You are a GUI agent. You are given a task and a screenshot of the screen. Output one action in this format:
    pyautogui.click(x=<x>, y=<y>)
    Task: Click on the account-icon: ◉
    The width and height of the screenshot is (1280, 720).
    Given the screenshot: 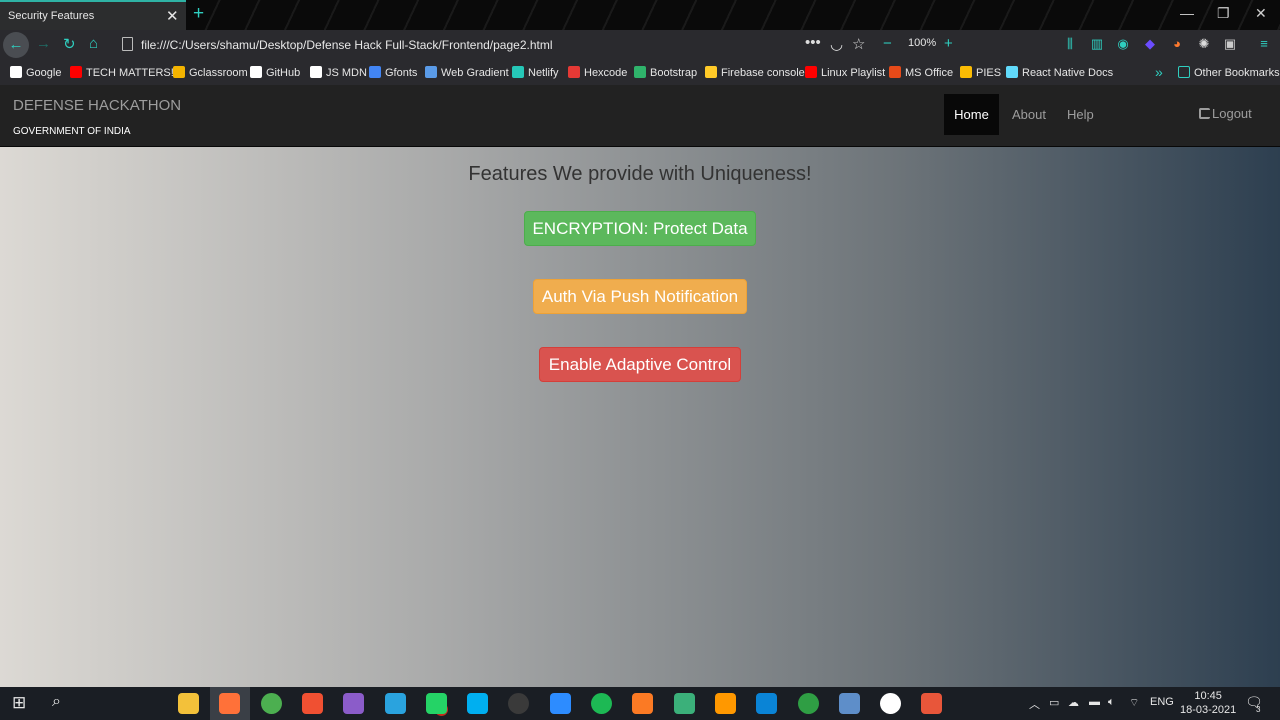 What is the action you would take?
    pyautogui.click(x=1123, y=44)
    